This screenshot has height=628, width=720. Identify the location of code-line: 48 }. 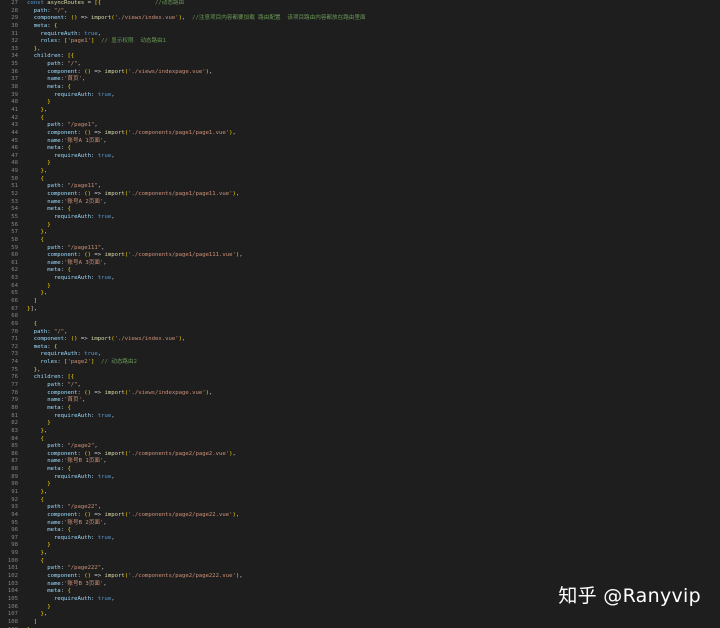
(360, 164).